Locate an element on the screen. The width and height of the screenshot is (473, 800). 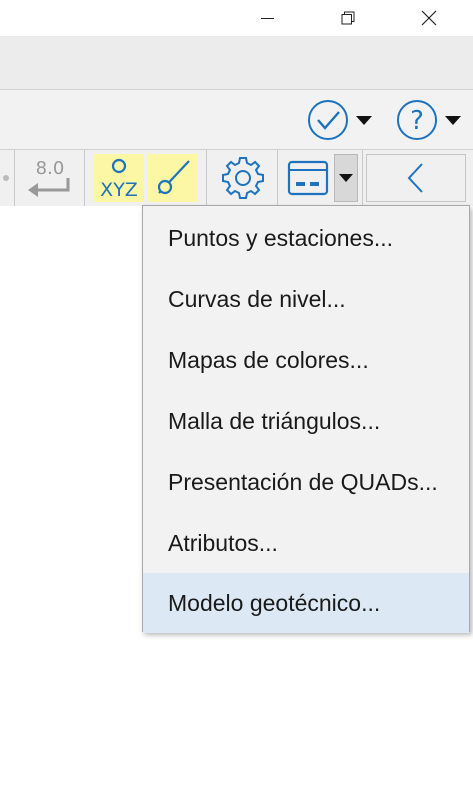
minimize-button is located at coordinates (267, 18).